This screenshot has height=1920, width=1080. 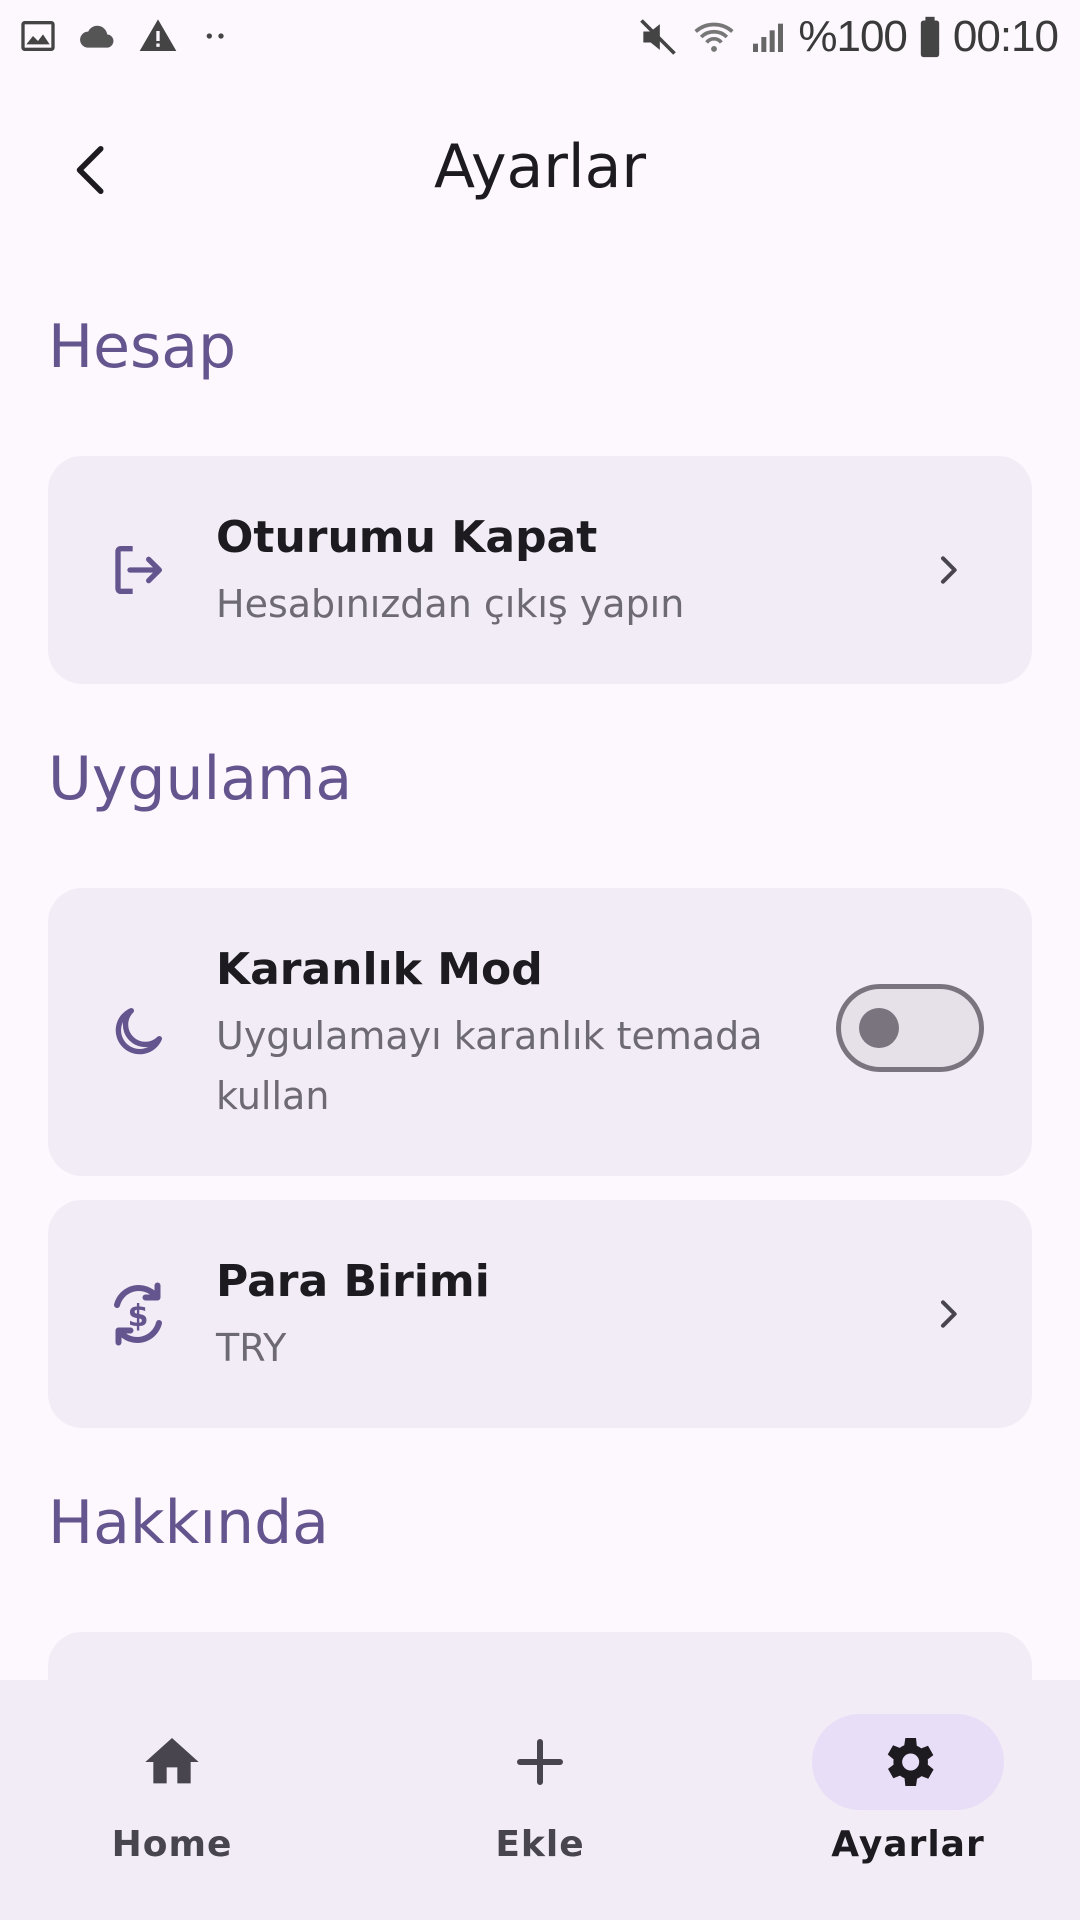 I want to click on section-header-app: Uygulama, so click(x=200, y=779).